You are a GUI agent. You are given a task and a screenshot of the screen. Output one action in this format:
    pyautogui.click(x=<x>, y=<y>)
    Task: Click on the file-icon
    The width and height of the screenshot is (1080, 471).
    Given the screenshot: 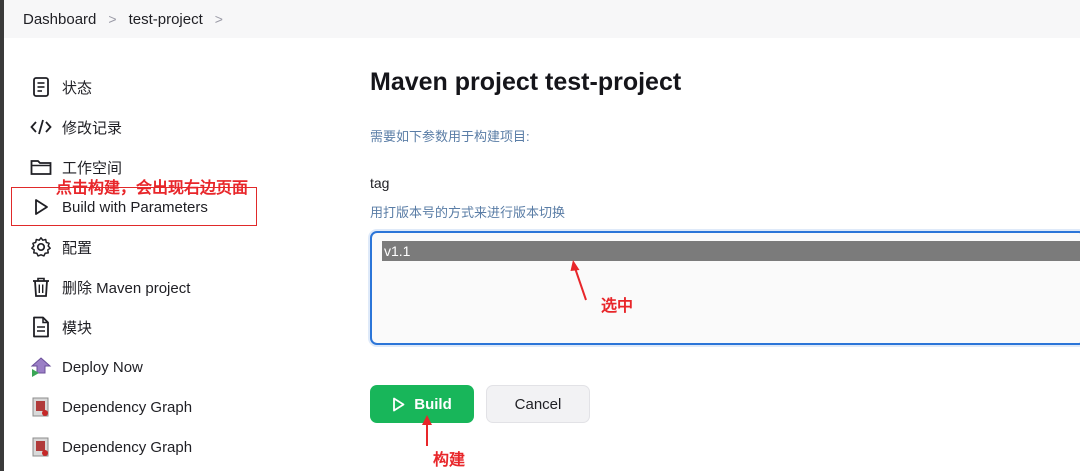 What is the action you would take?
    pyautogui.click(x=41, y=327)
    